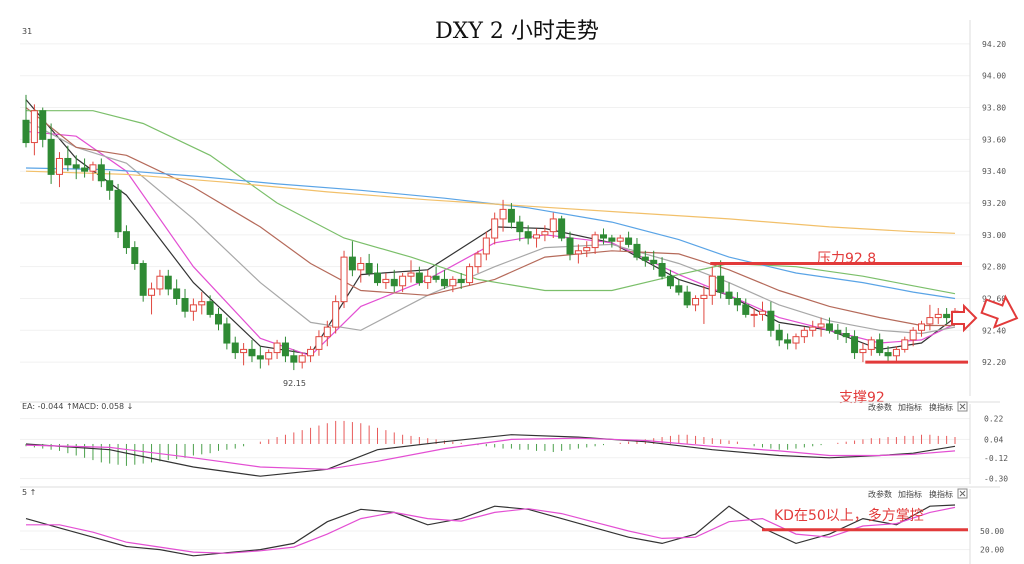 The height and width of the screenshot is (564, 1024). What do you see at coordinates (512, 525) in the screenshot?
I see `kd-panel: 5 ↑ 改参数 加指标 换指标 50.00 20.00 KD在50以上，多方掌控` at bounding box center [512, 525].